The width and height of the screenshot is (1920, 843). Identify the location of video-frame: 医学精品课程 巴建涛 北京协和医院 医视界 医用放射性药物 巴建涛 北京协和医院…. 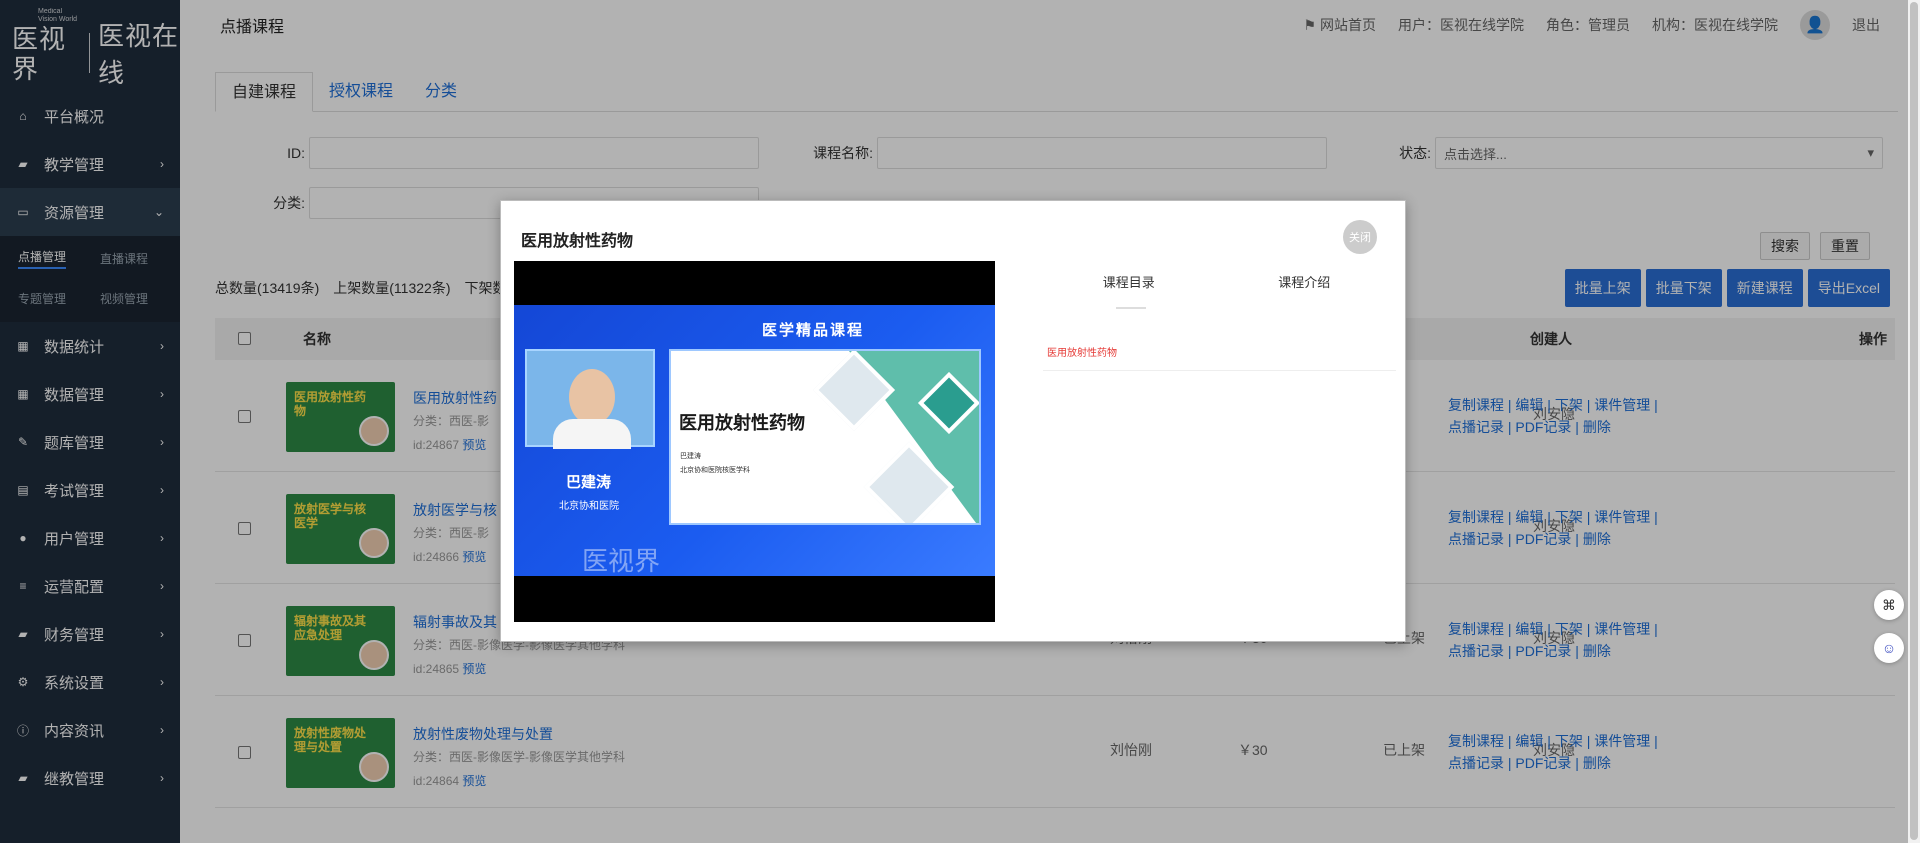
(754, 440).